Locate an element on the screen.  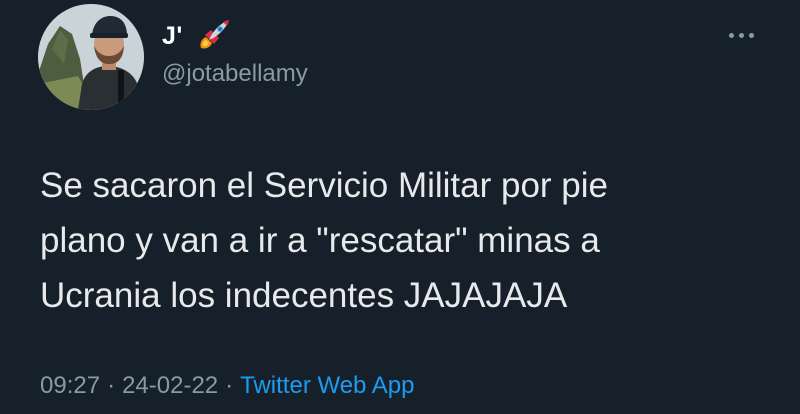
more-options-button is located at coordinates (741, 35).